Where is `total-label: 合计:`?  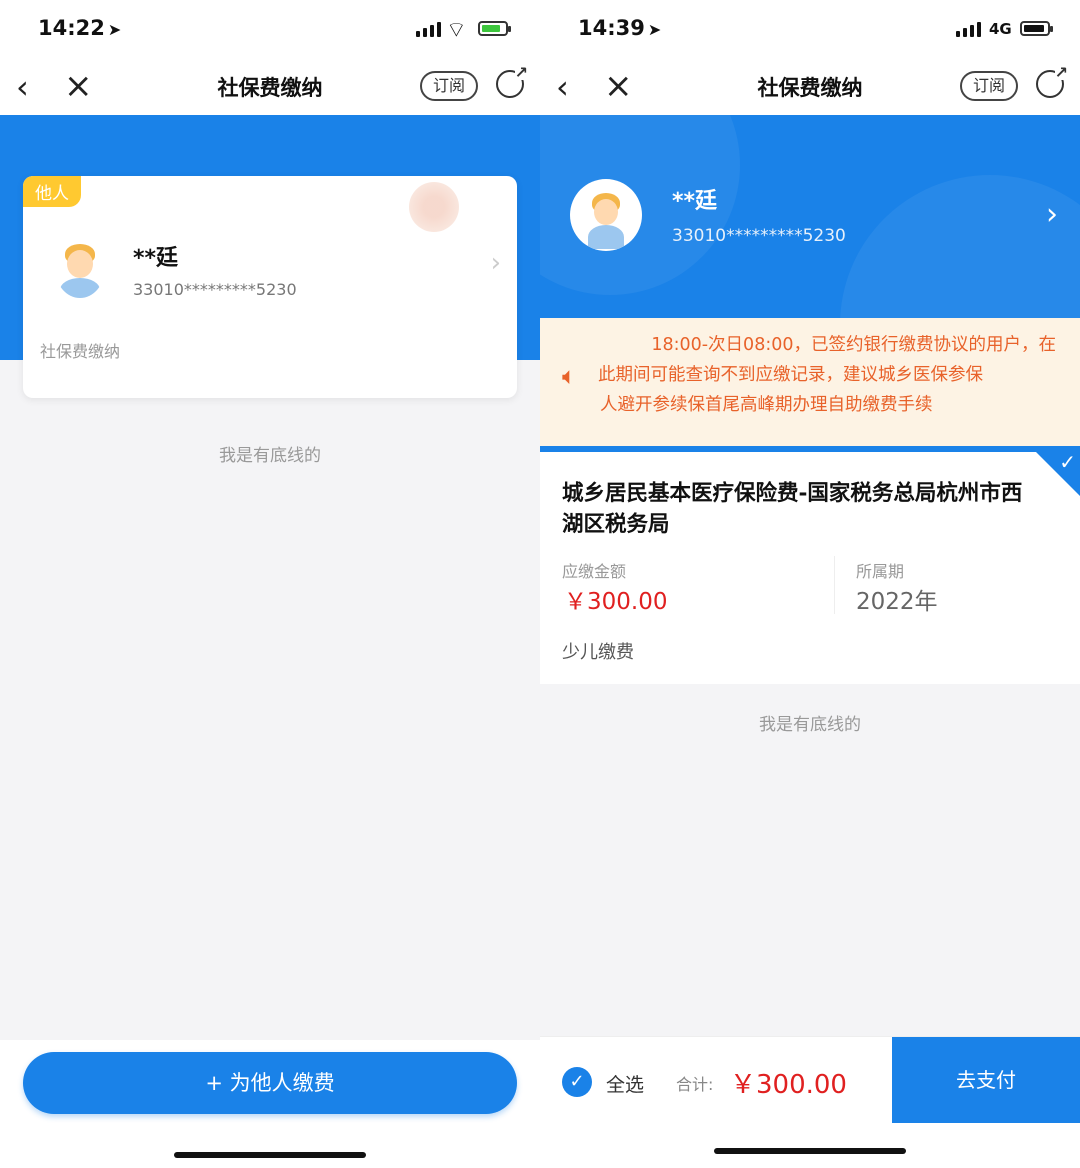 total-label: 合计: is located at coordinates (695, 1084).